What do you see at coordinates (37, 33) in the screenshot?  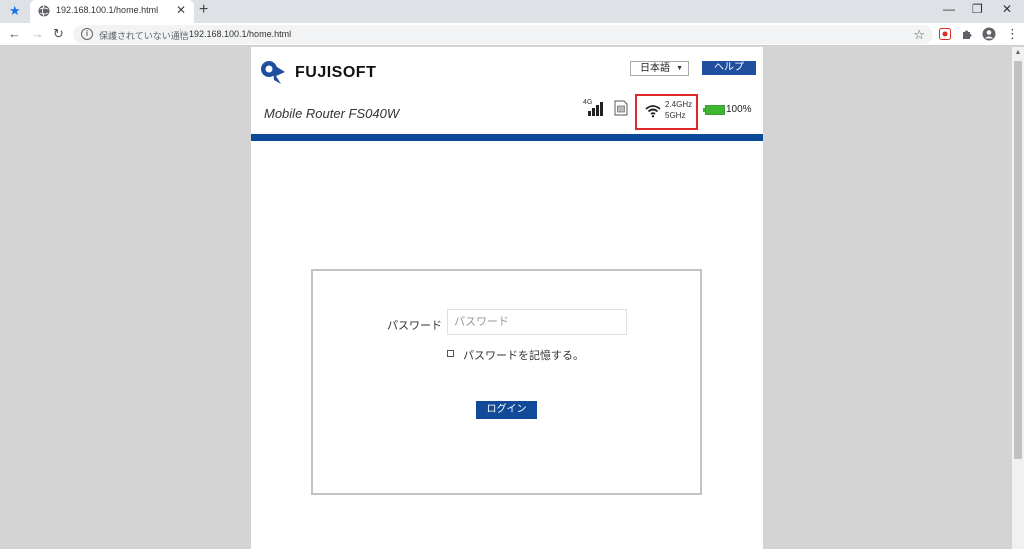 I see `forward-icon: →` at bounding box center [37, 33].